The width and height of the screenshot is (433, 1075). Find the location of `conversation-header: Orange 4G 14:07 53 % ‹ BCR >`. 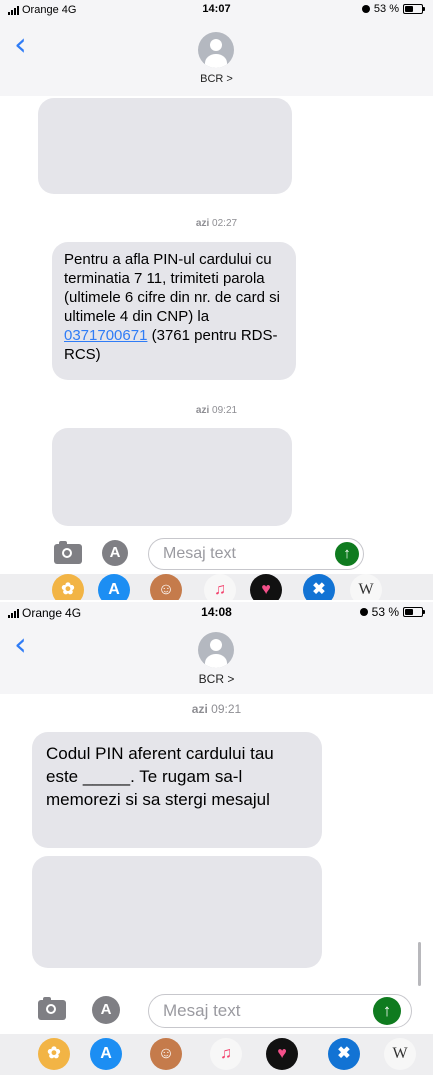

conversation-header: Orange 4G 14:07 53 % ‹ BCR > is located at coordinates (216, 48).